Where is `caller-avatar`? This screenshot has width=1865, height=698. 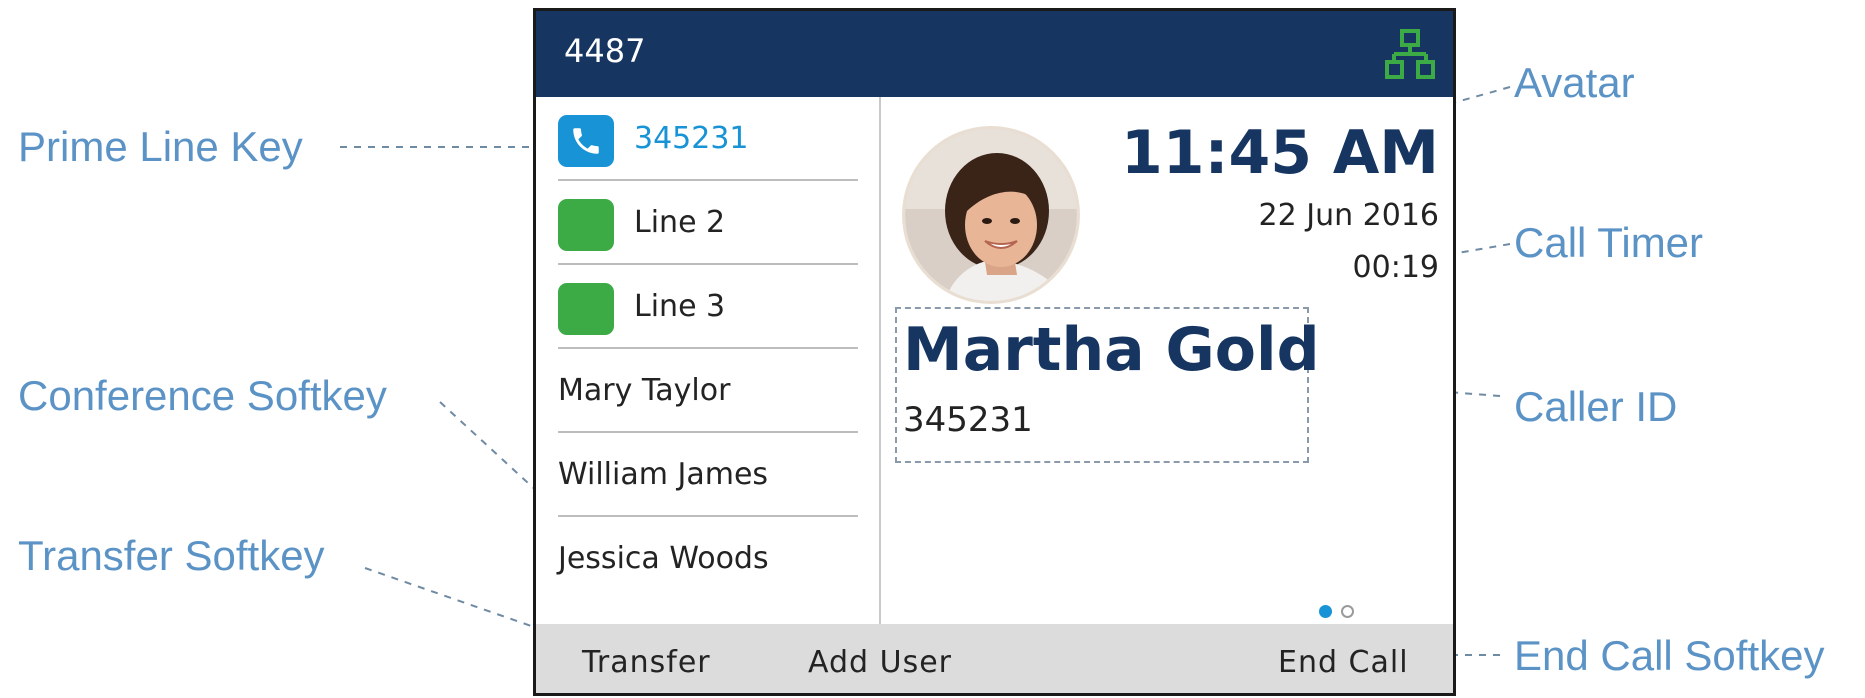 caller-avatar is located at coordinates (991, 215).